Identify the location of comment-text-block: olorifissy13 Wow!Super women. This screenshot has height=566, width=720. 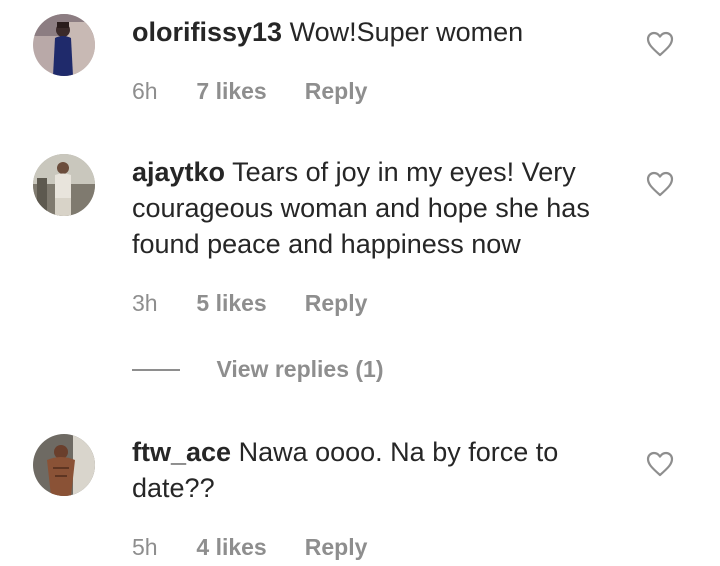
(377, 32).